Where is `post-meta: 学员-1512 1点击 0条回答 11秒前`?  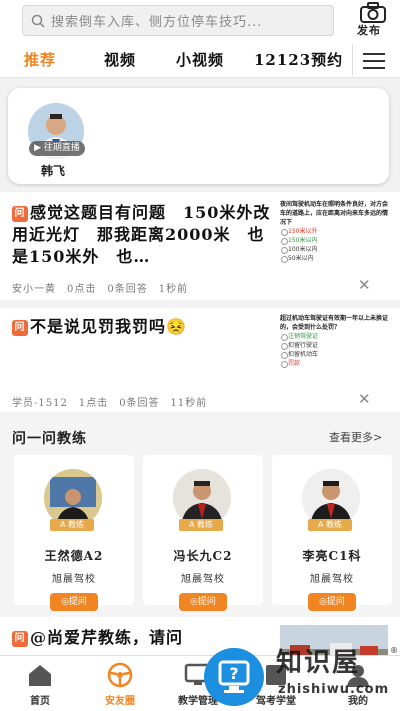
post-meta: 学员-1512 1点击 0条回答 11秒前 is located at coordinates (110, 403).